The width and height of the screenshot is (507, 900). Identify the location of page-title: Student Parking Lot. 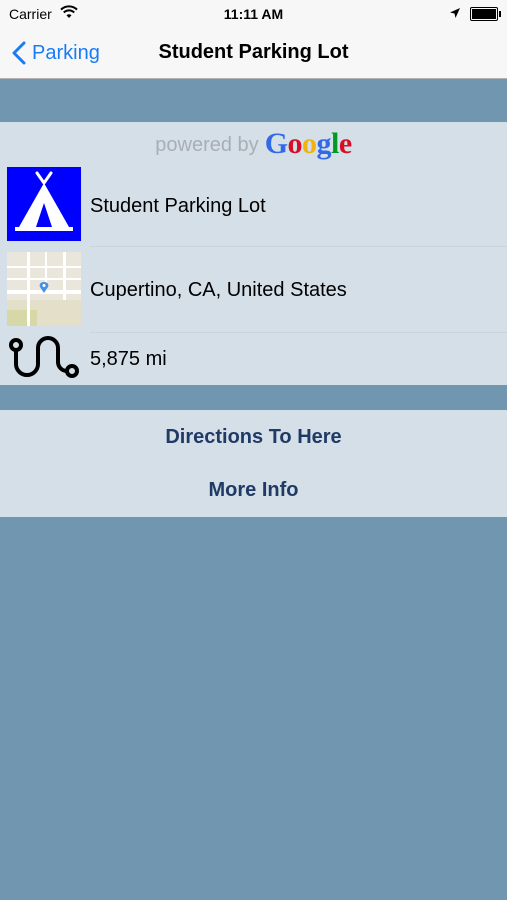
(253, 52).